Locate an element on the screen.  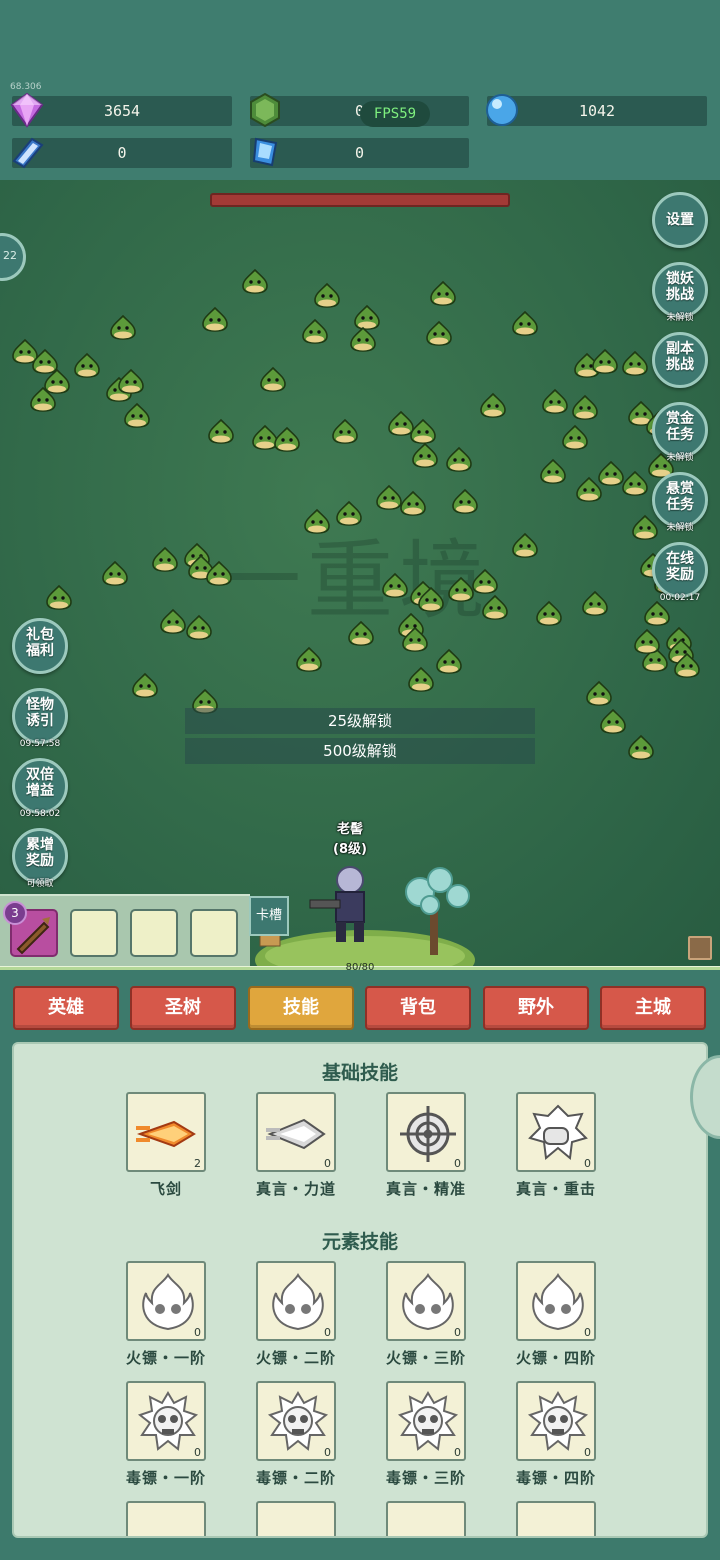
tab-5: 主城 is located at coordinates (653, 1008).